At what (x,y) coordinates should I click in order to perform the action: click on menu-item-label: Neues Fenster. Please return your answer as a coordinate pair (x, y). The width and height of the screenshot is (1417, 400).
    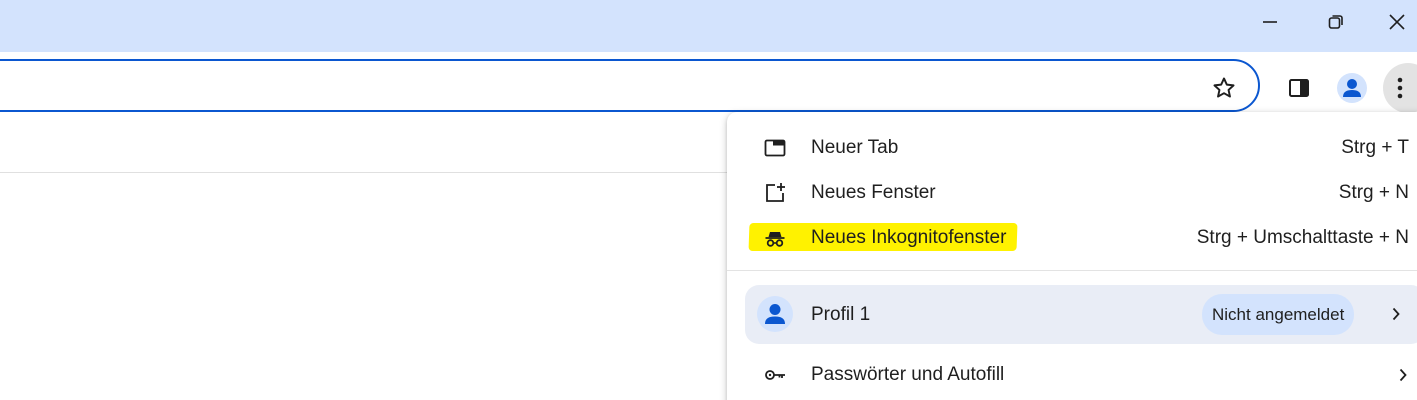
    Looking at the image, I should click on (873, 192).